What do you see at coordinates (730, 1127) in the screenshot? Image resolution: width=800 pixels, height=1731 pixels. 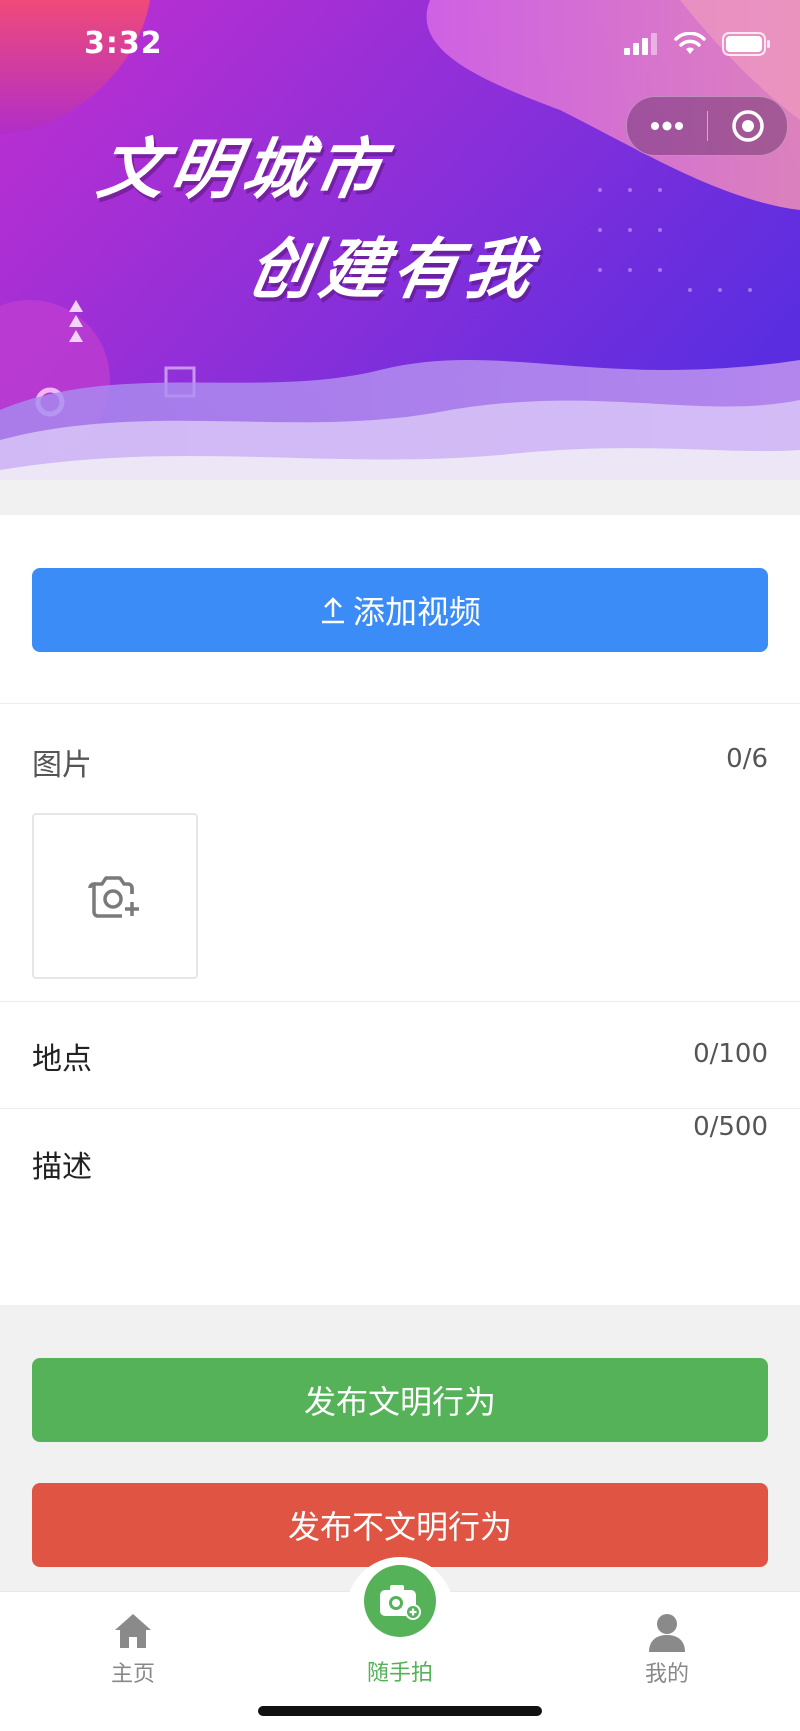 I see `description-count: 0/500` at bounding box center [730, 1127].